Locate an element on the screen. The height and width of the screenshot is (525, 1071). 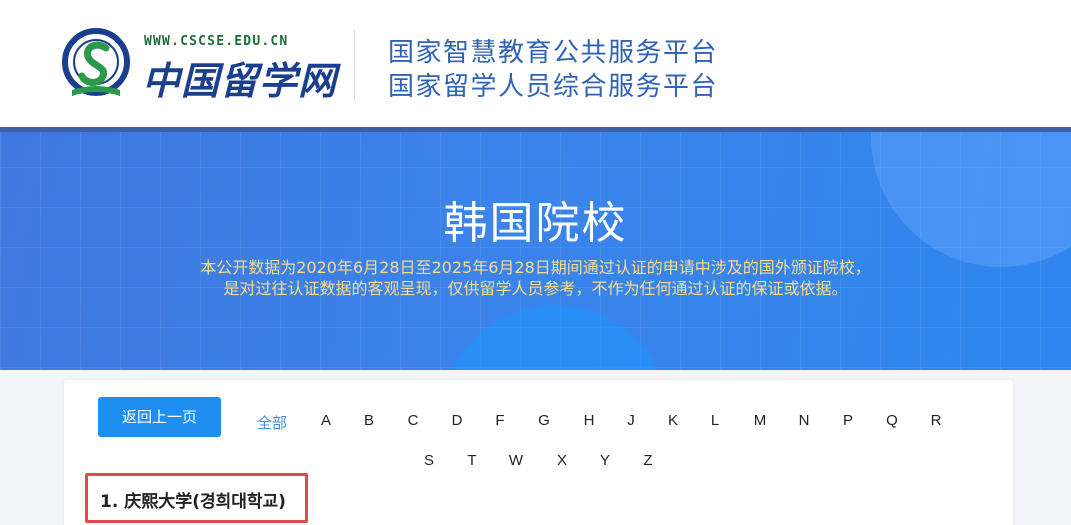
filter-letter-z: Z is located at coordinates (648, 460).